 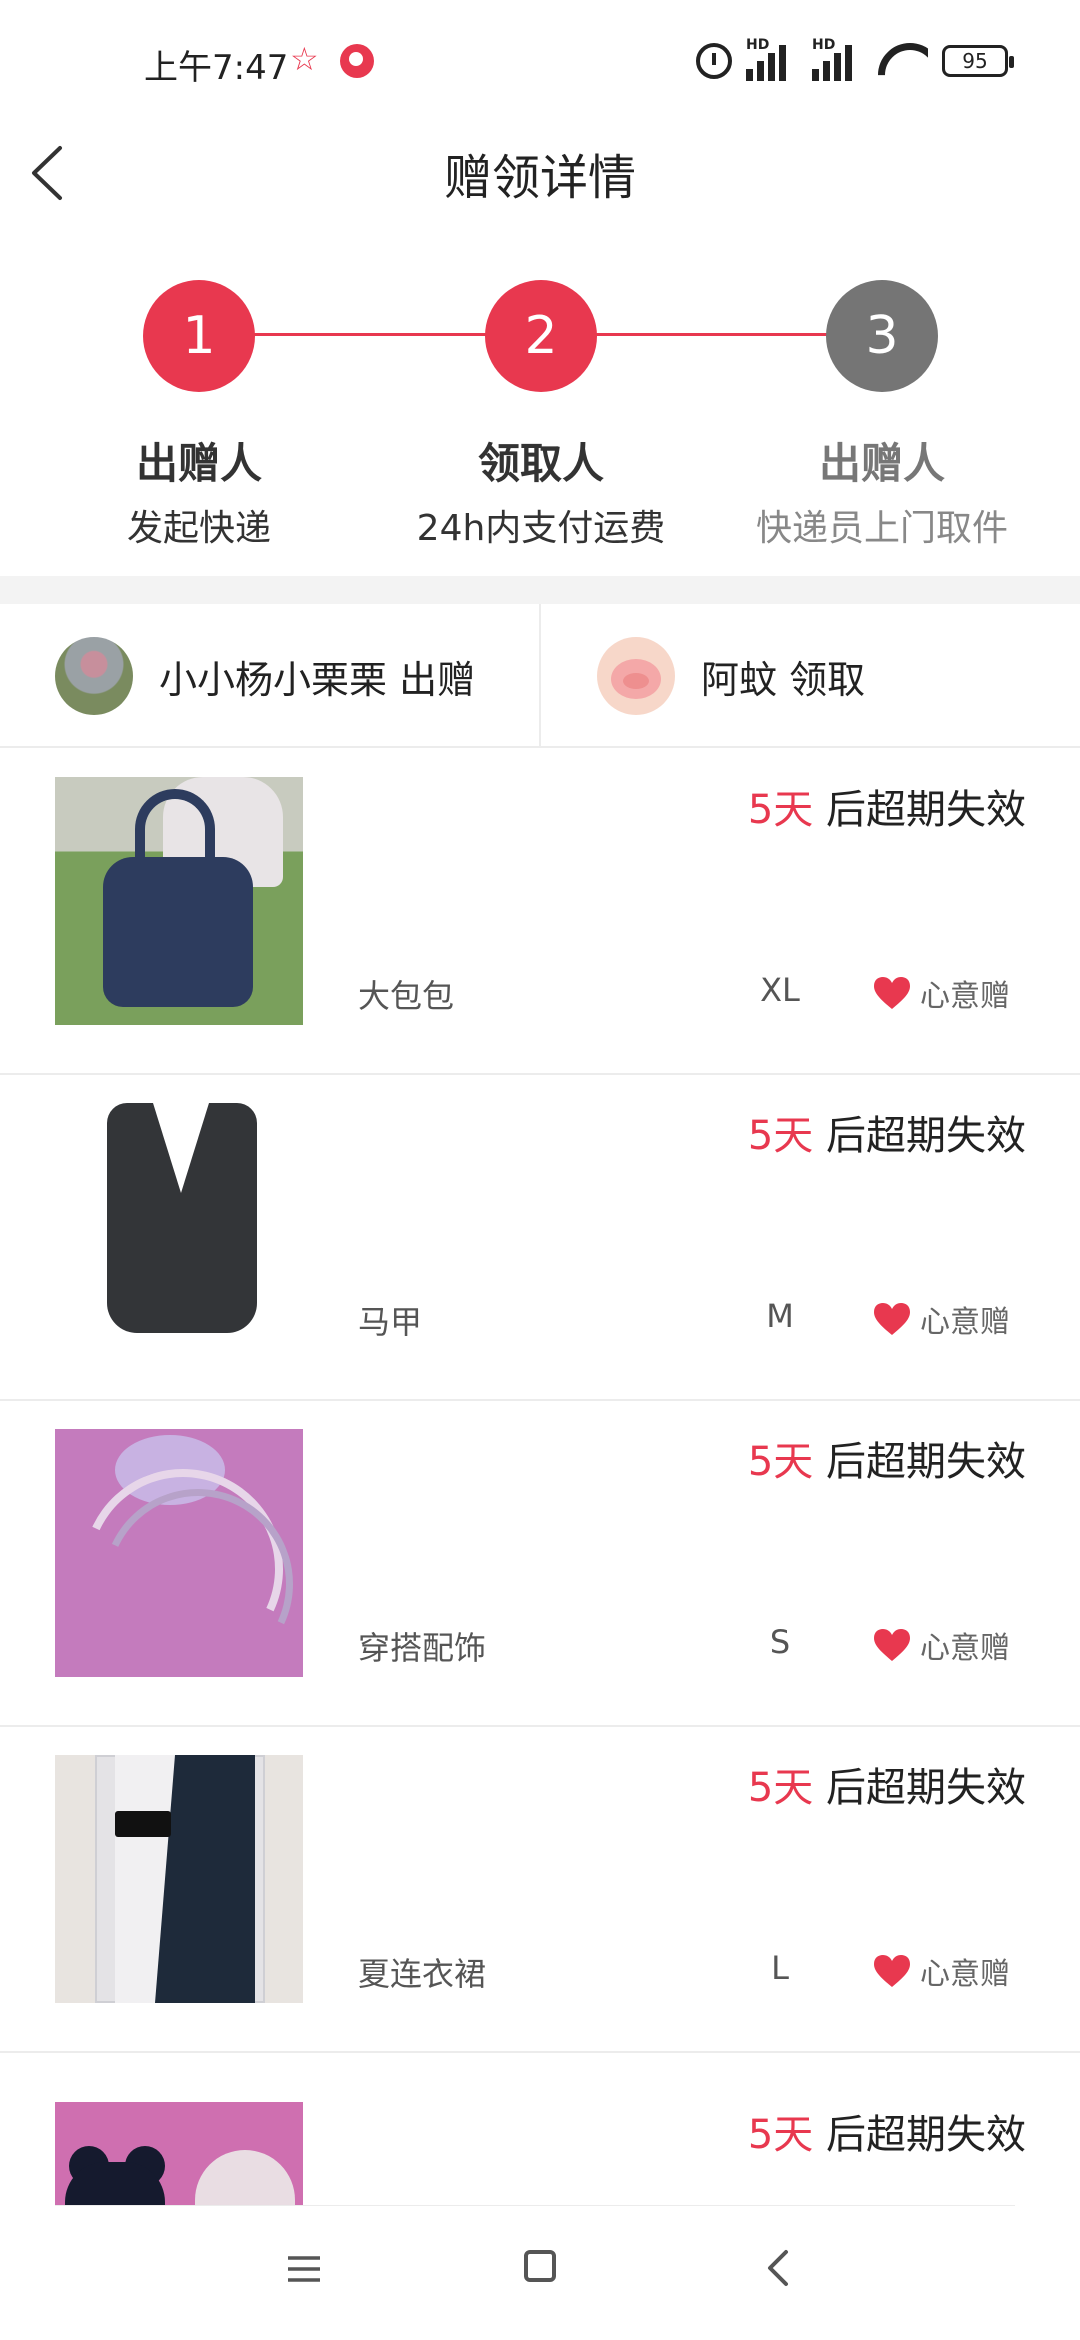 What do you see at coordinates (422, 1974) in the screenshot?
I see `item-name: 夏连衣裙` at bounding box center [422, 1974].